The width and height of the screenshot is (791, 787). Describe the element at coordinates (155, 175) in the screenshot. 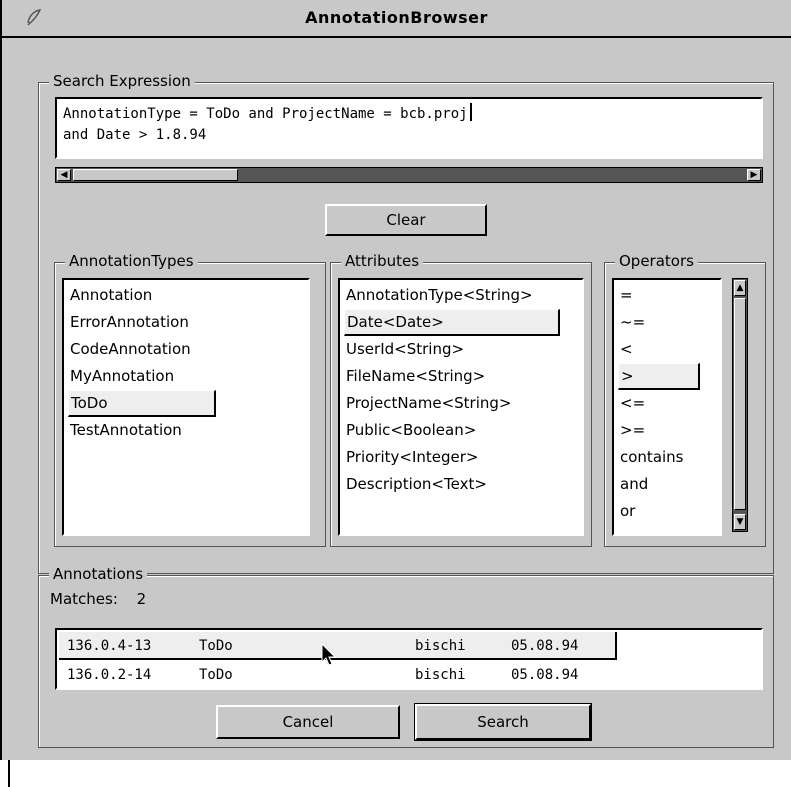

I see `hscroll-thumb` at that location.